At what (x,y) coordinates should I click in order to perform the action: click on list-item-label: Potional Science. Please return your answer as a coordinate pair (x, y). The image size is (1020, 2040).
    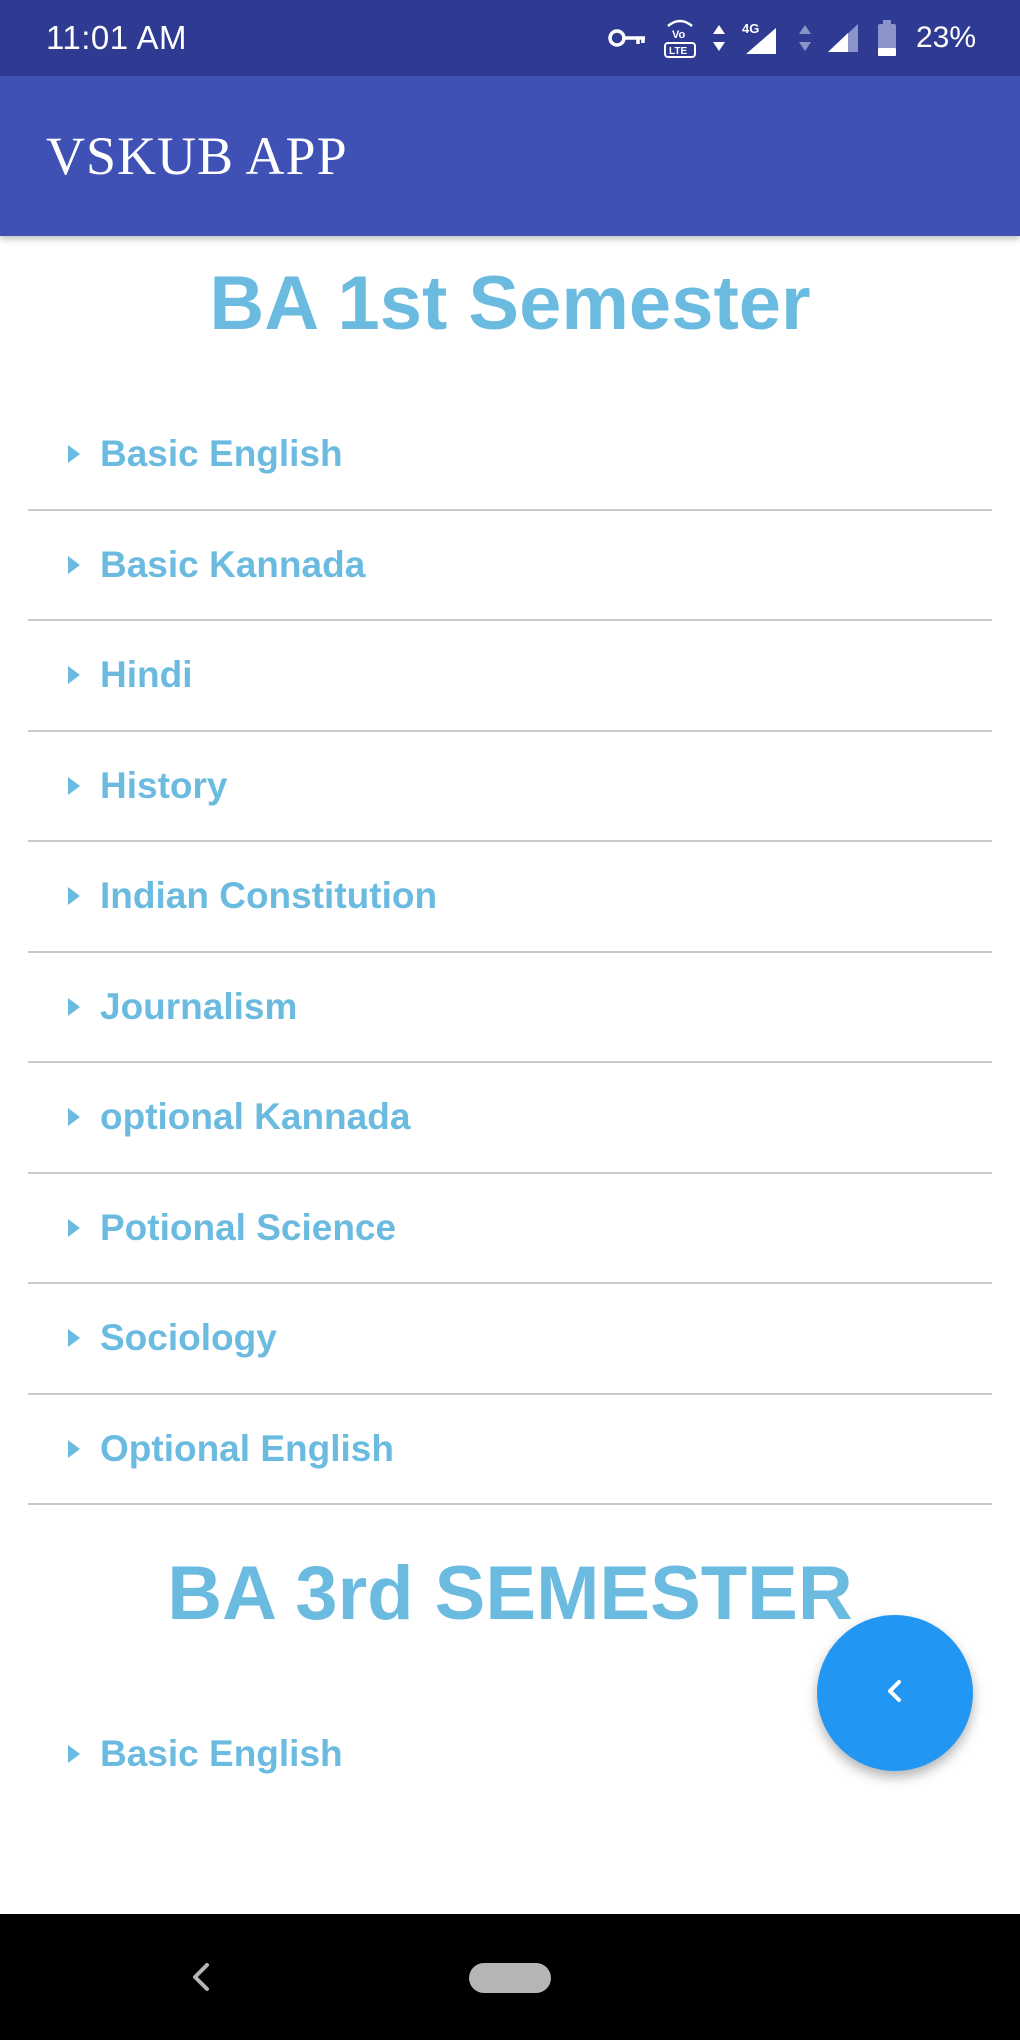
    Looking at the image, I should click on (248, 1227).